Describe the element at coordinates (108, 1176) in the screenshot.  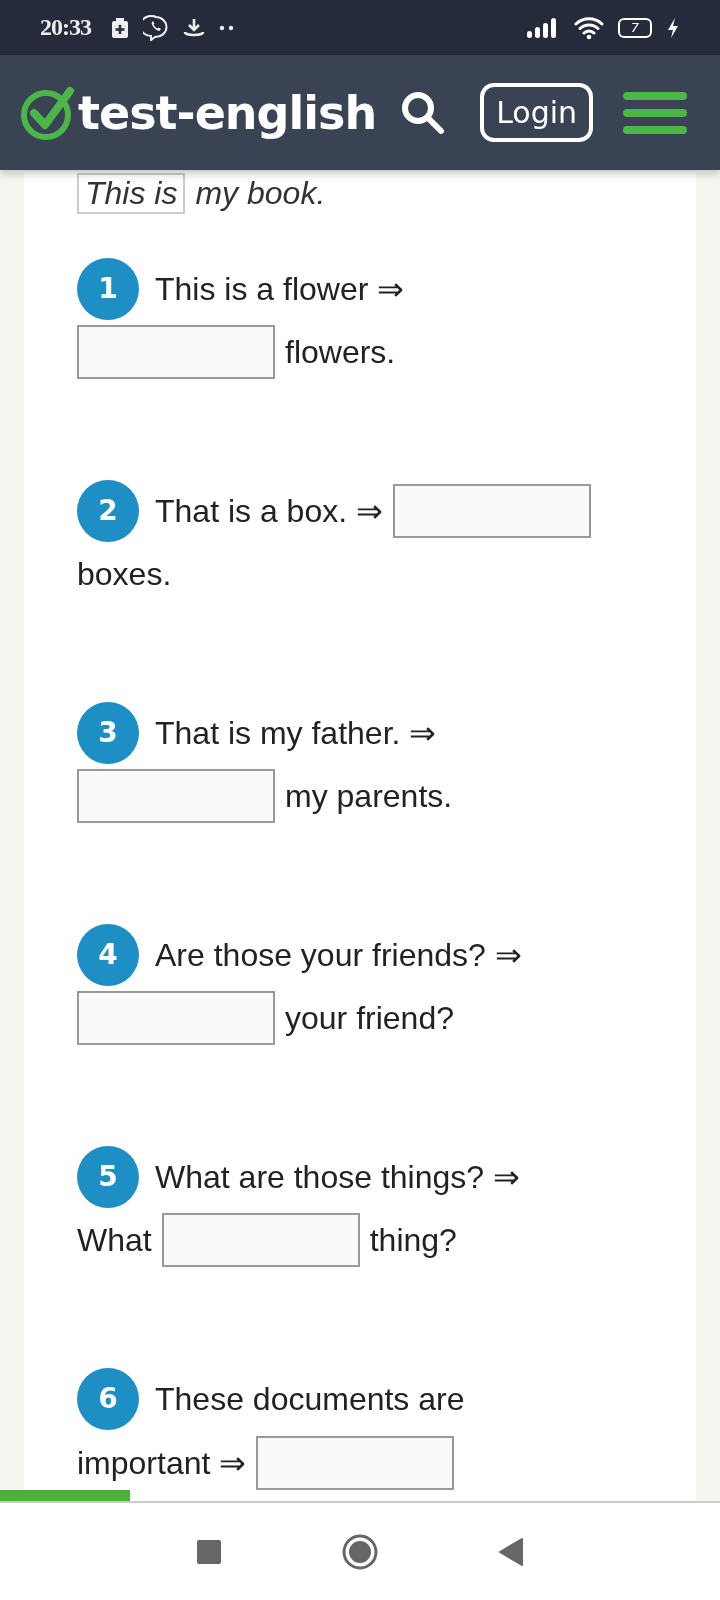
I see `question-number: 5` at that location.